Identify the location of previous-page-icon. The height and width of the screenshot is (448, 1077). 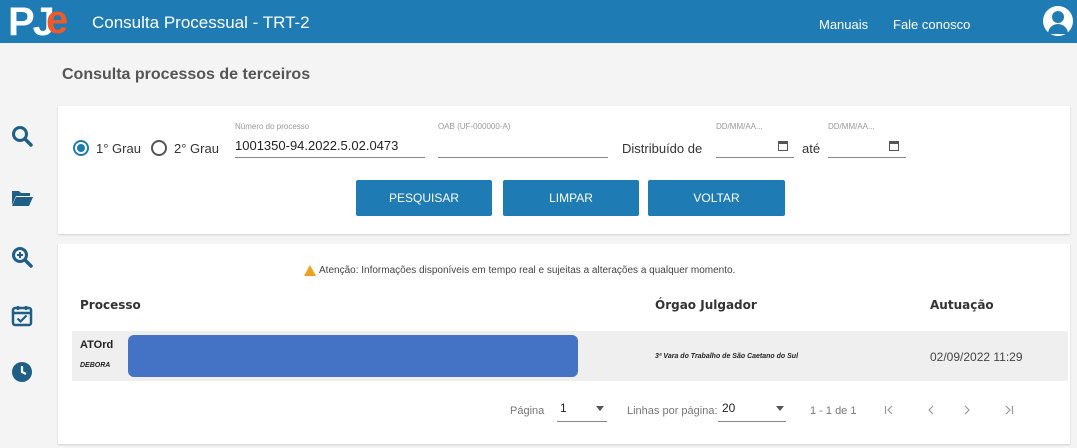
(931, 410).